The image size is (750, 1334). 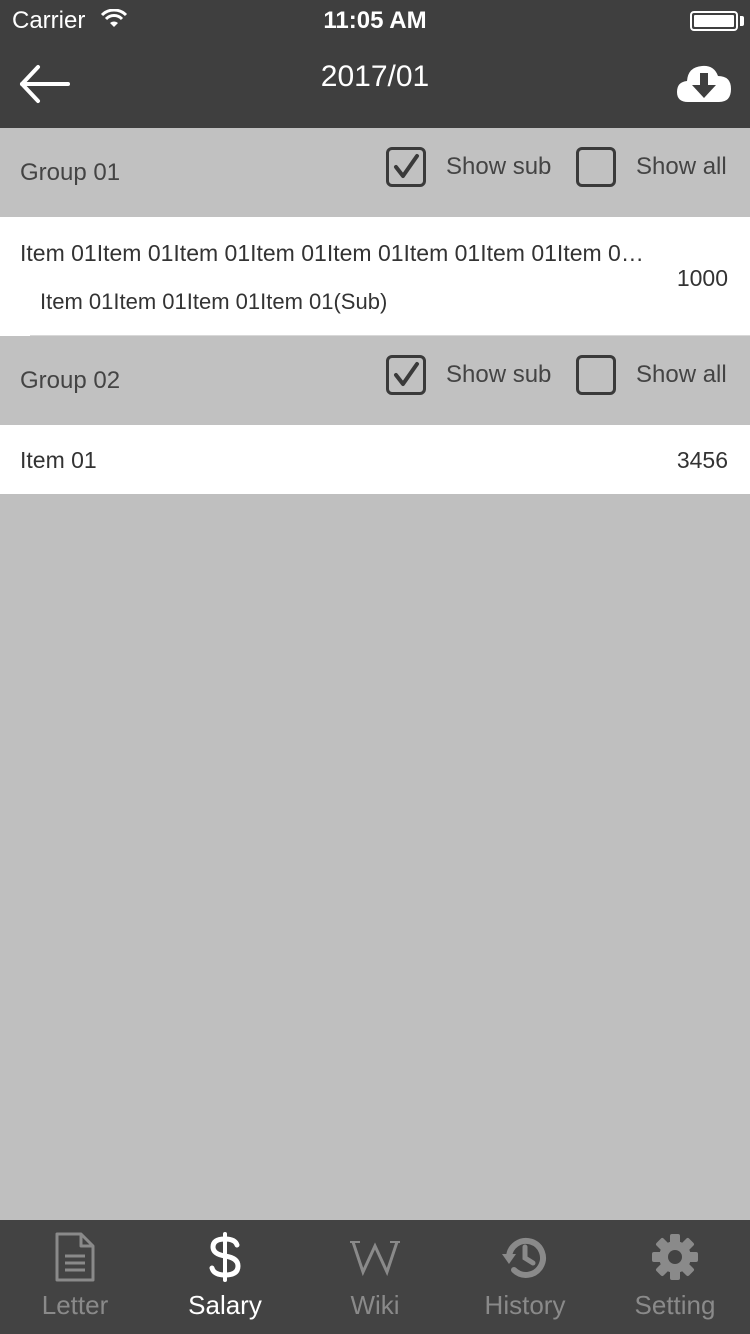 What do you see at coordinates (75, 1305) in the screenshot?
I see `tab-label: Letter` at bounding box center [75, 1305].